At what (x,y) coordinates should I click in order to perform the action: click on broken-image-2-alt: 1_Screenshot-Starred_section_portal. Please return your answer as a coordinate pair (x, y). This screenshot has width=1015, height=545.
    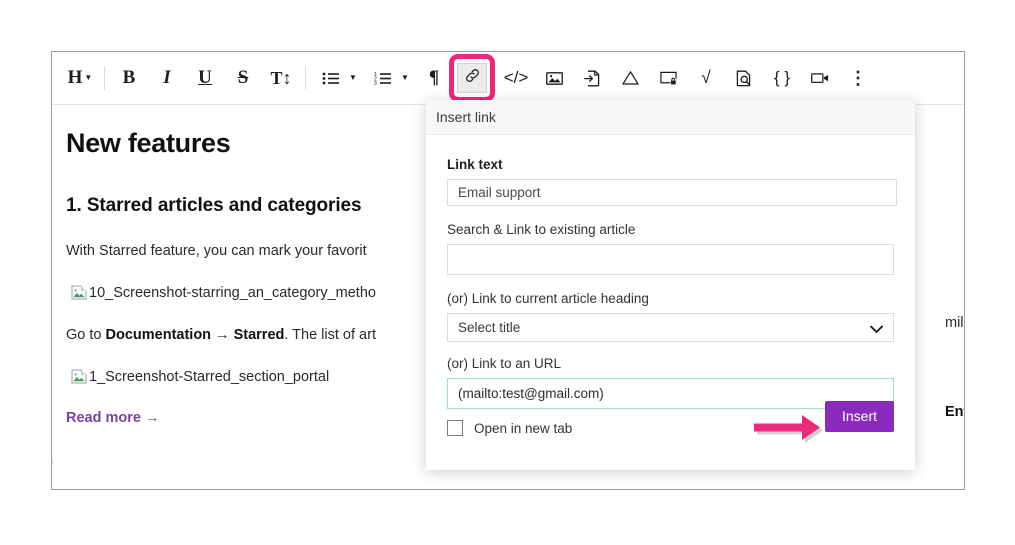
    Looking at the image, I should click on (209, 377).